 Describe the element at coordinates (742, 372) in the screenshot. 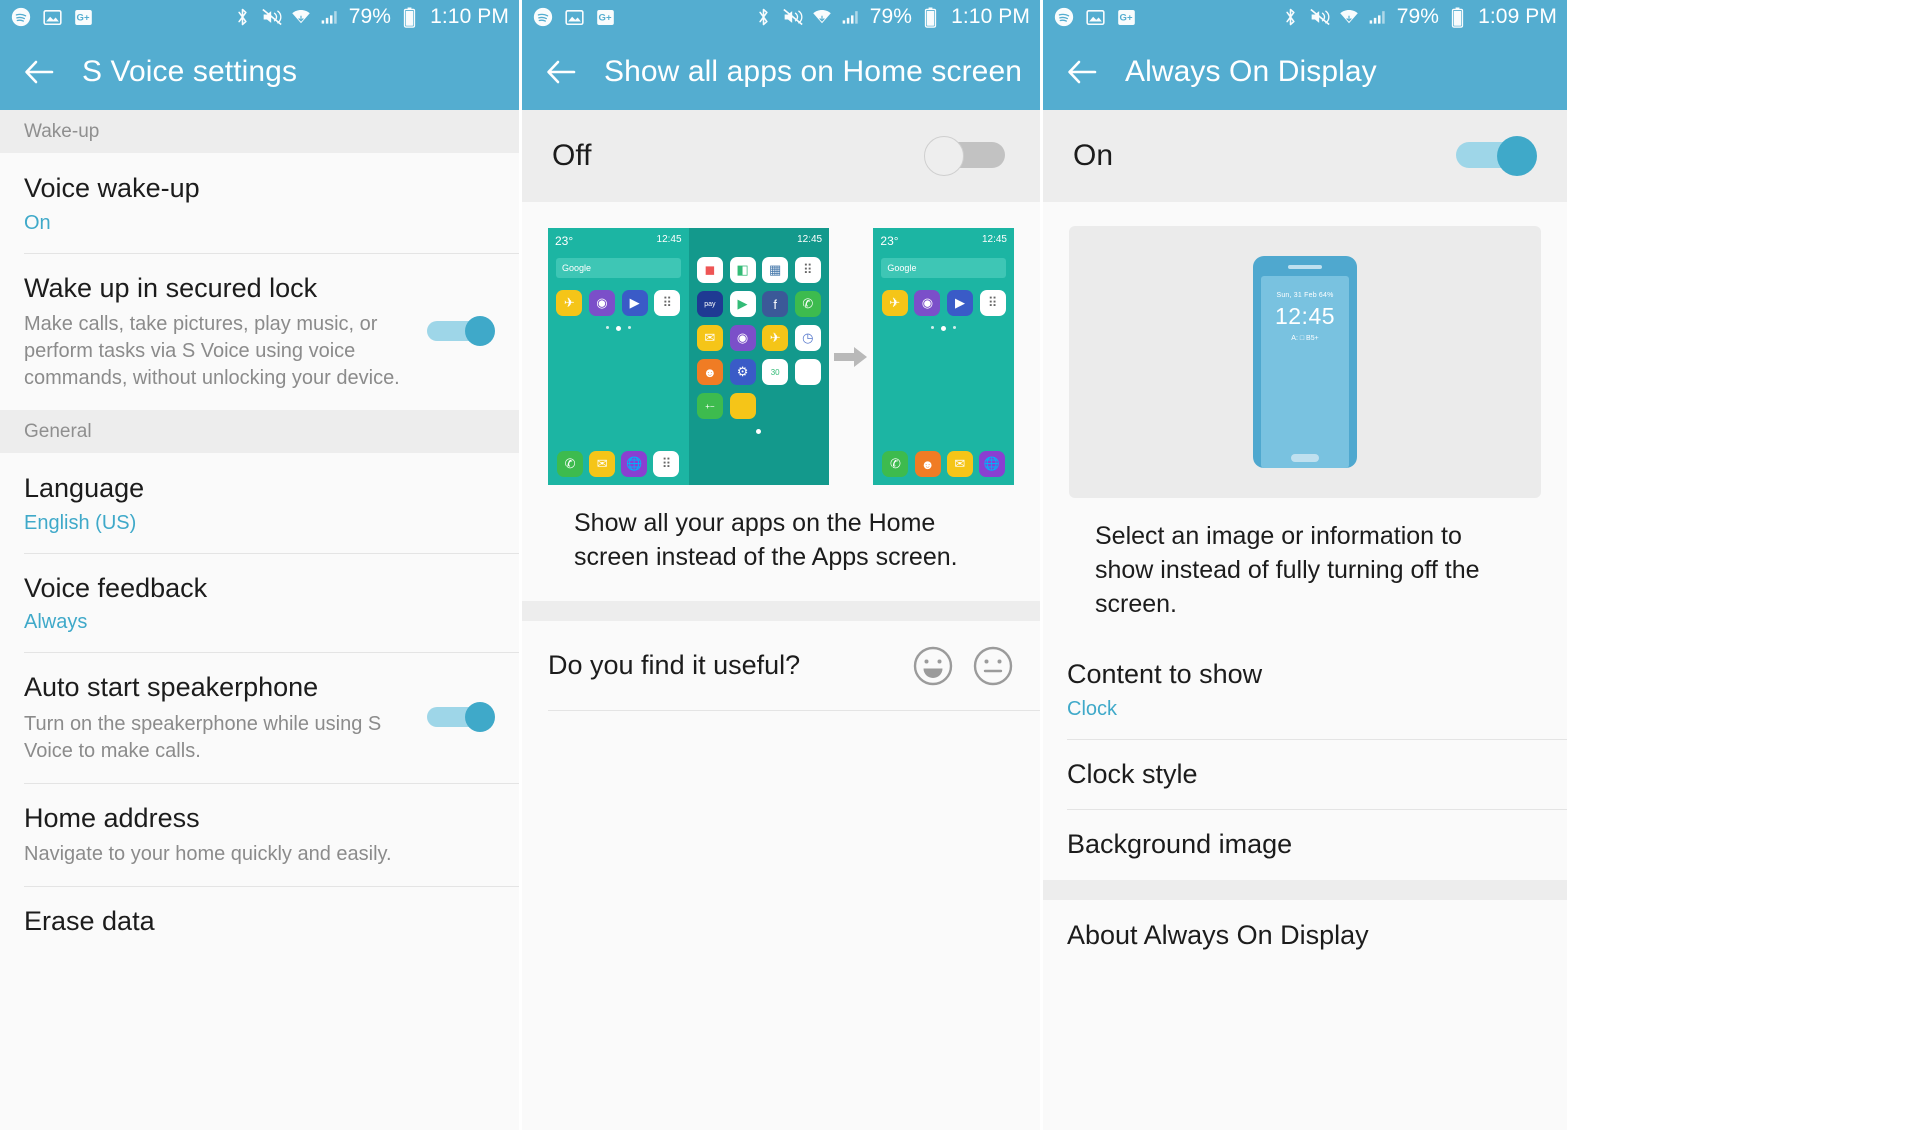

I see `settings-icon: ⚙` at that location.